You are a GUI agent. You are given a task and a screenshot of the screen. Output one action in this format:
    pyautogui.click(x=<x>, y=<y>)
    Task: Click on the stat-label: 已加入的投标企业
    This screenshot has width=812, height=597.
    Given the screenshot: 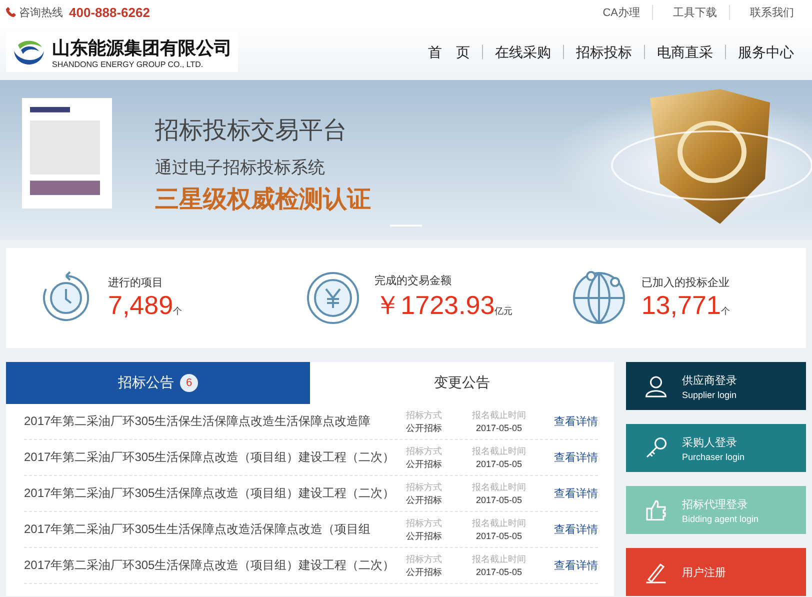 What is the action you would take?
    pyautogui.click(x=685, y=283)
    